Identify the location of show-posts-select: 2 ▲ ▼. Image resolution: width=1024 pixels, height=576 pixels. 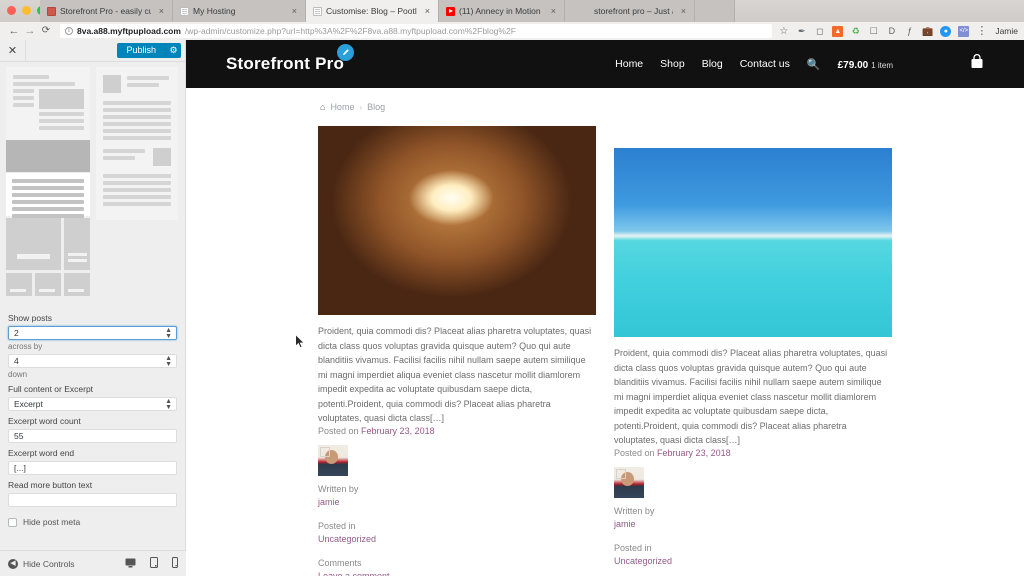
(92, 333).